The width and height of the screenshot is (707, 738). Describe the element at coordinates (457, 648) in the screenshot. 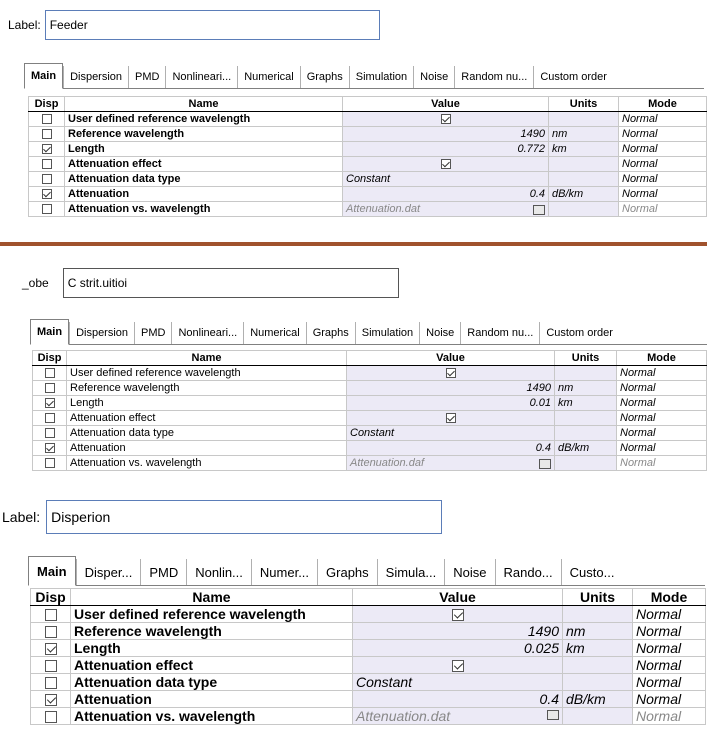

I see `param-value: 0.025` at that location.